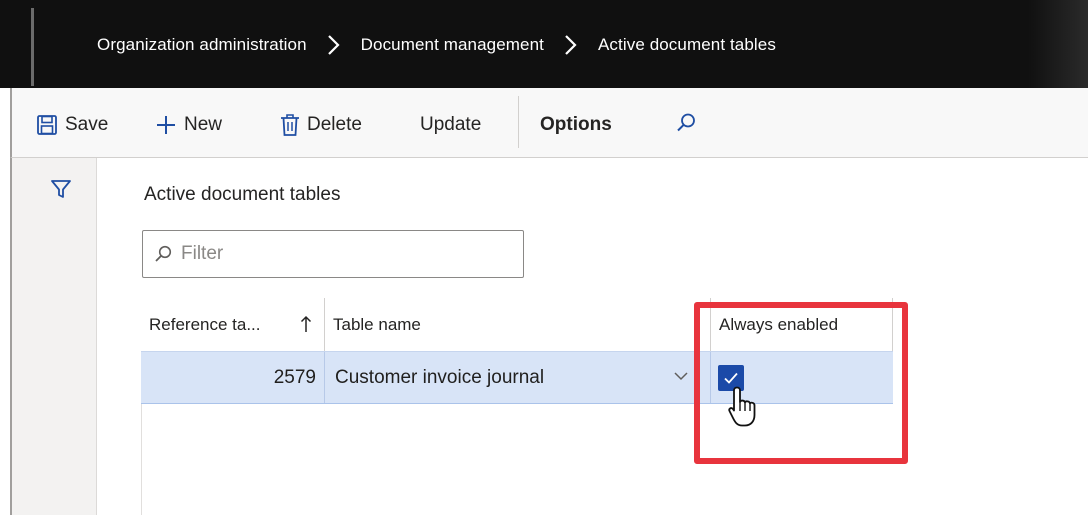 The width and height of the screenshot is (1088, 515). Describe the element at coordinates (290, 125) in the screenshot. I see `trash-icon` at that location.